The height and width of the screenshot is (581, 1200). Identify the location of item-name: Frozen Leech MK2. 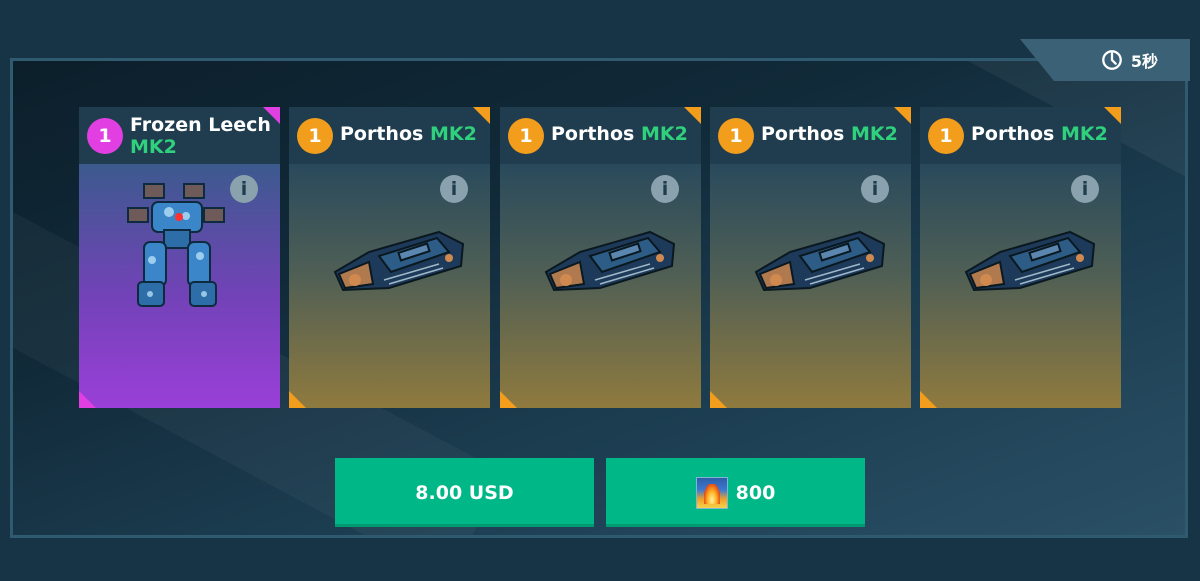
(200, 136).